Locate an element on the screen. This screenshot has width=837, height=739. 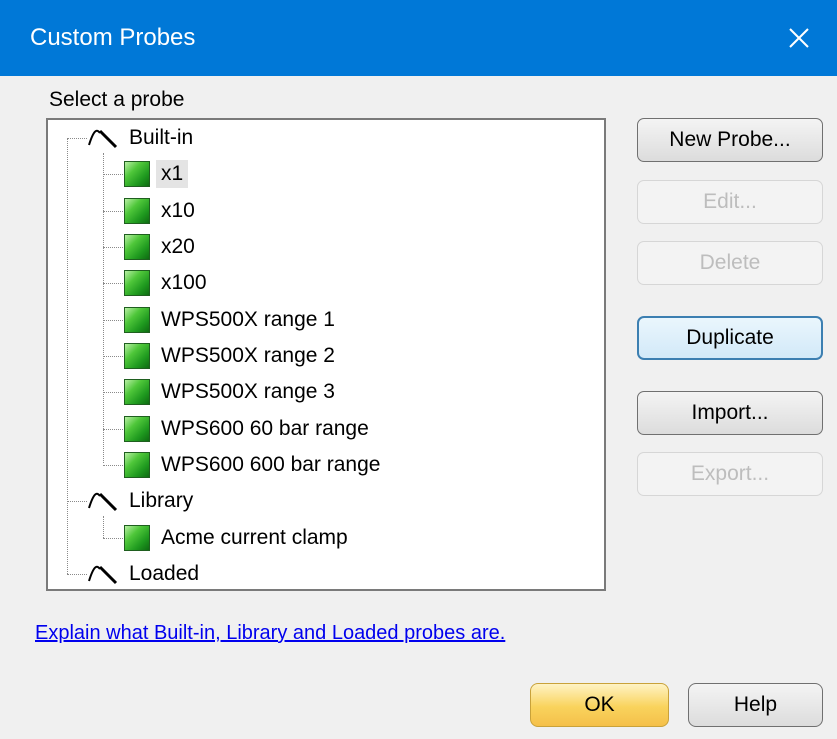
tree-item-label: WPS600 60 bar range is located at coordinates (265, 428).